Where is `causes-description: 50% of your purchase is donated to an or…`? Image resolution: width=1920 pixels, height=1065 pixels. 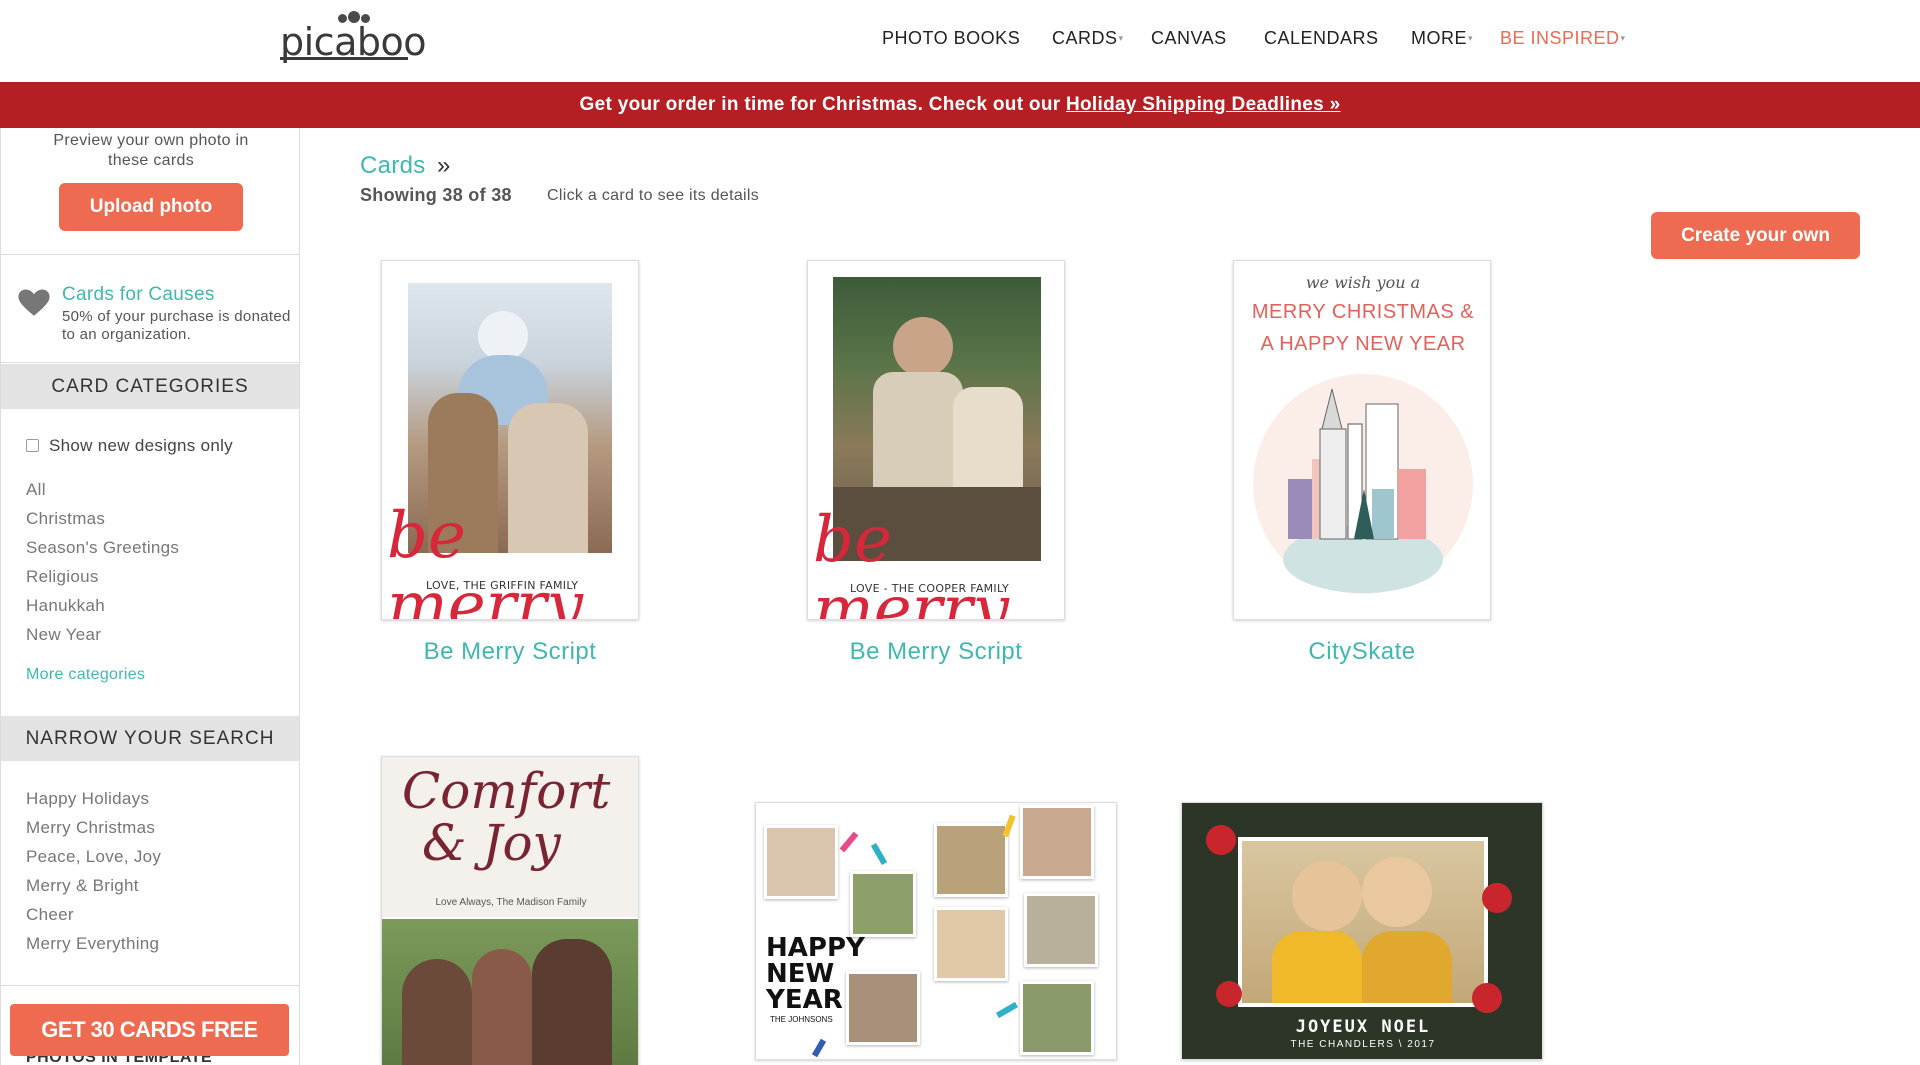
causes-description: 50% of your purchase is donated to an or… is located at coordinates (176, 325).